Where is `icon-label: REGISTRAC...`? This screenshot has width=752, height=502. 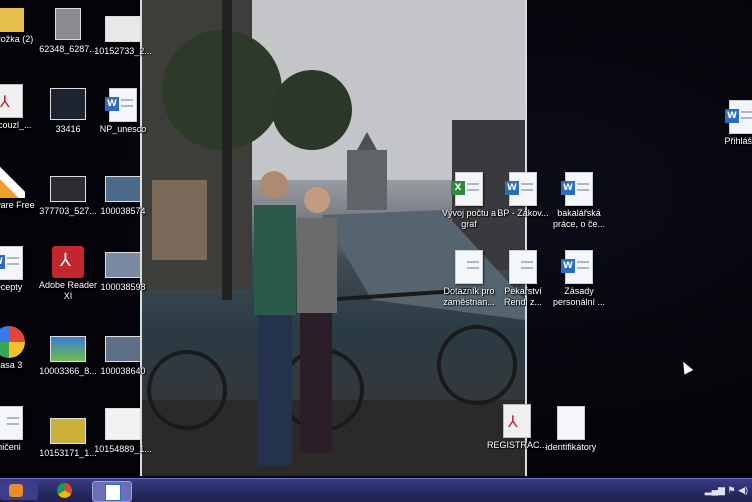 icon-label: REGISTRAC... is located at coordinates (516, 445).